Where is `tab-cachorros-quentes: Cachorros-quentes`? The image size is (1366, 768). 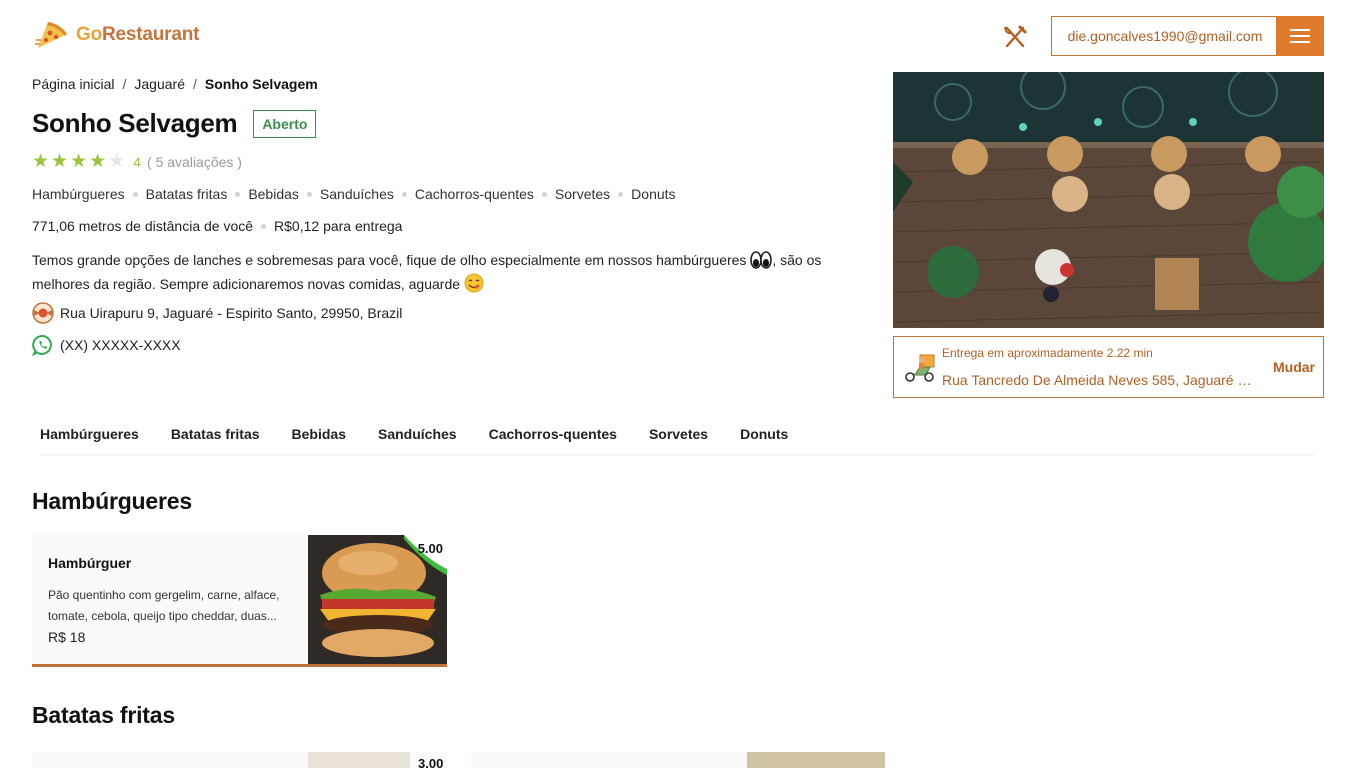
tab-cachorros-quentes: Cachorros-quentes is located at coordinates (553, 436).